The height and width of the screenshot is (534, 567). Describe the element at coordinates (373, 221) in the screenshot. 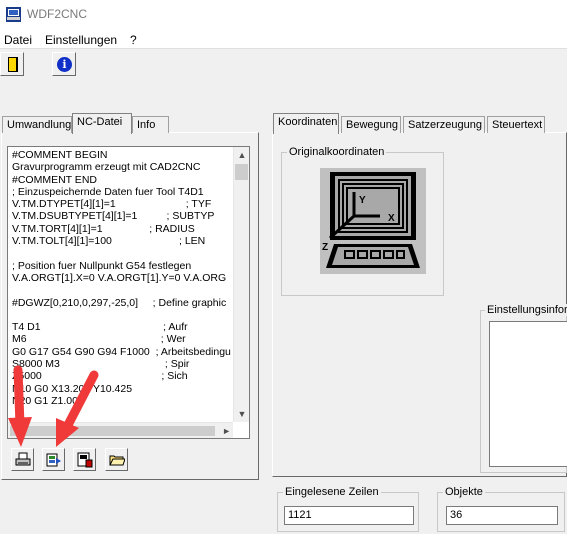

I see `machine-diagram-icon: Y X Z` at that location.